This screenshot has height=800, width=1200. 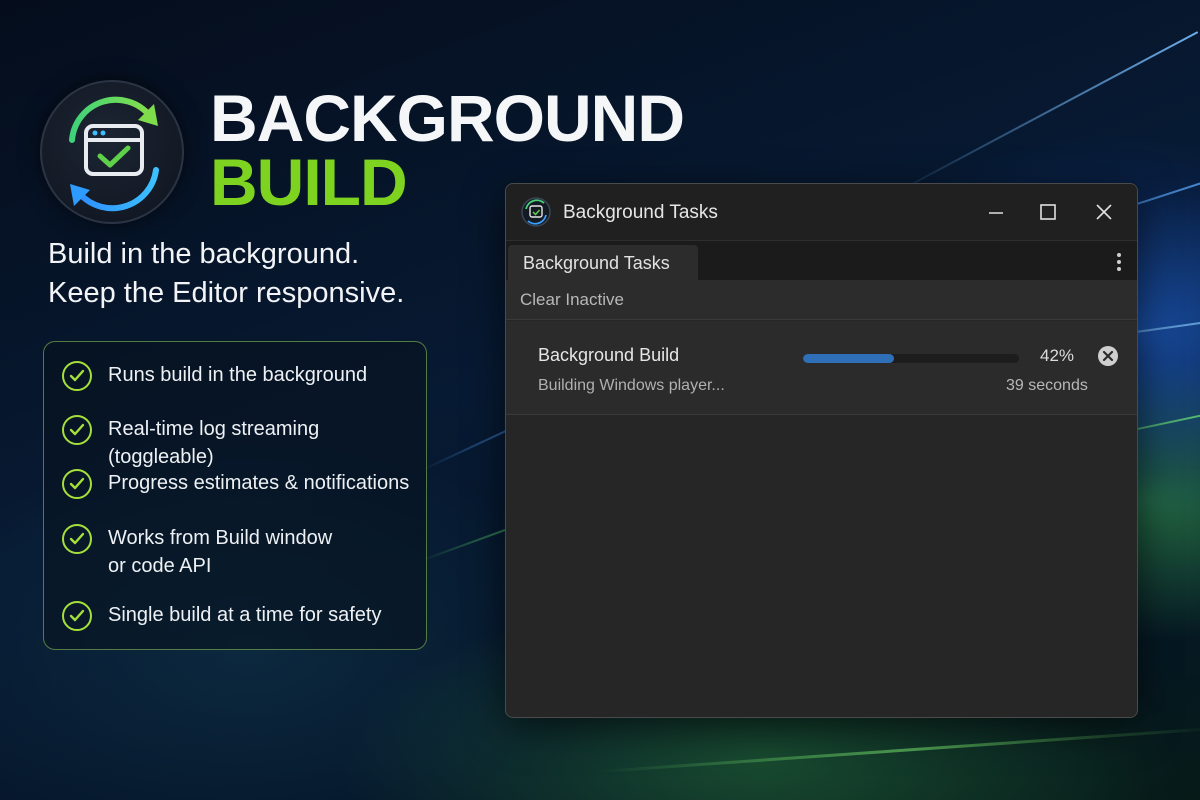 What do you see at coordinates (536, 212) in the screenshot?
I see `app-icon` at bounding box center [536, 212].